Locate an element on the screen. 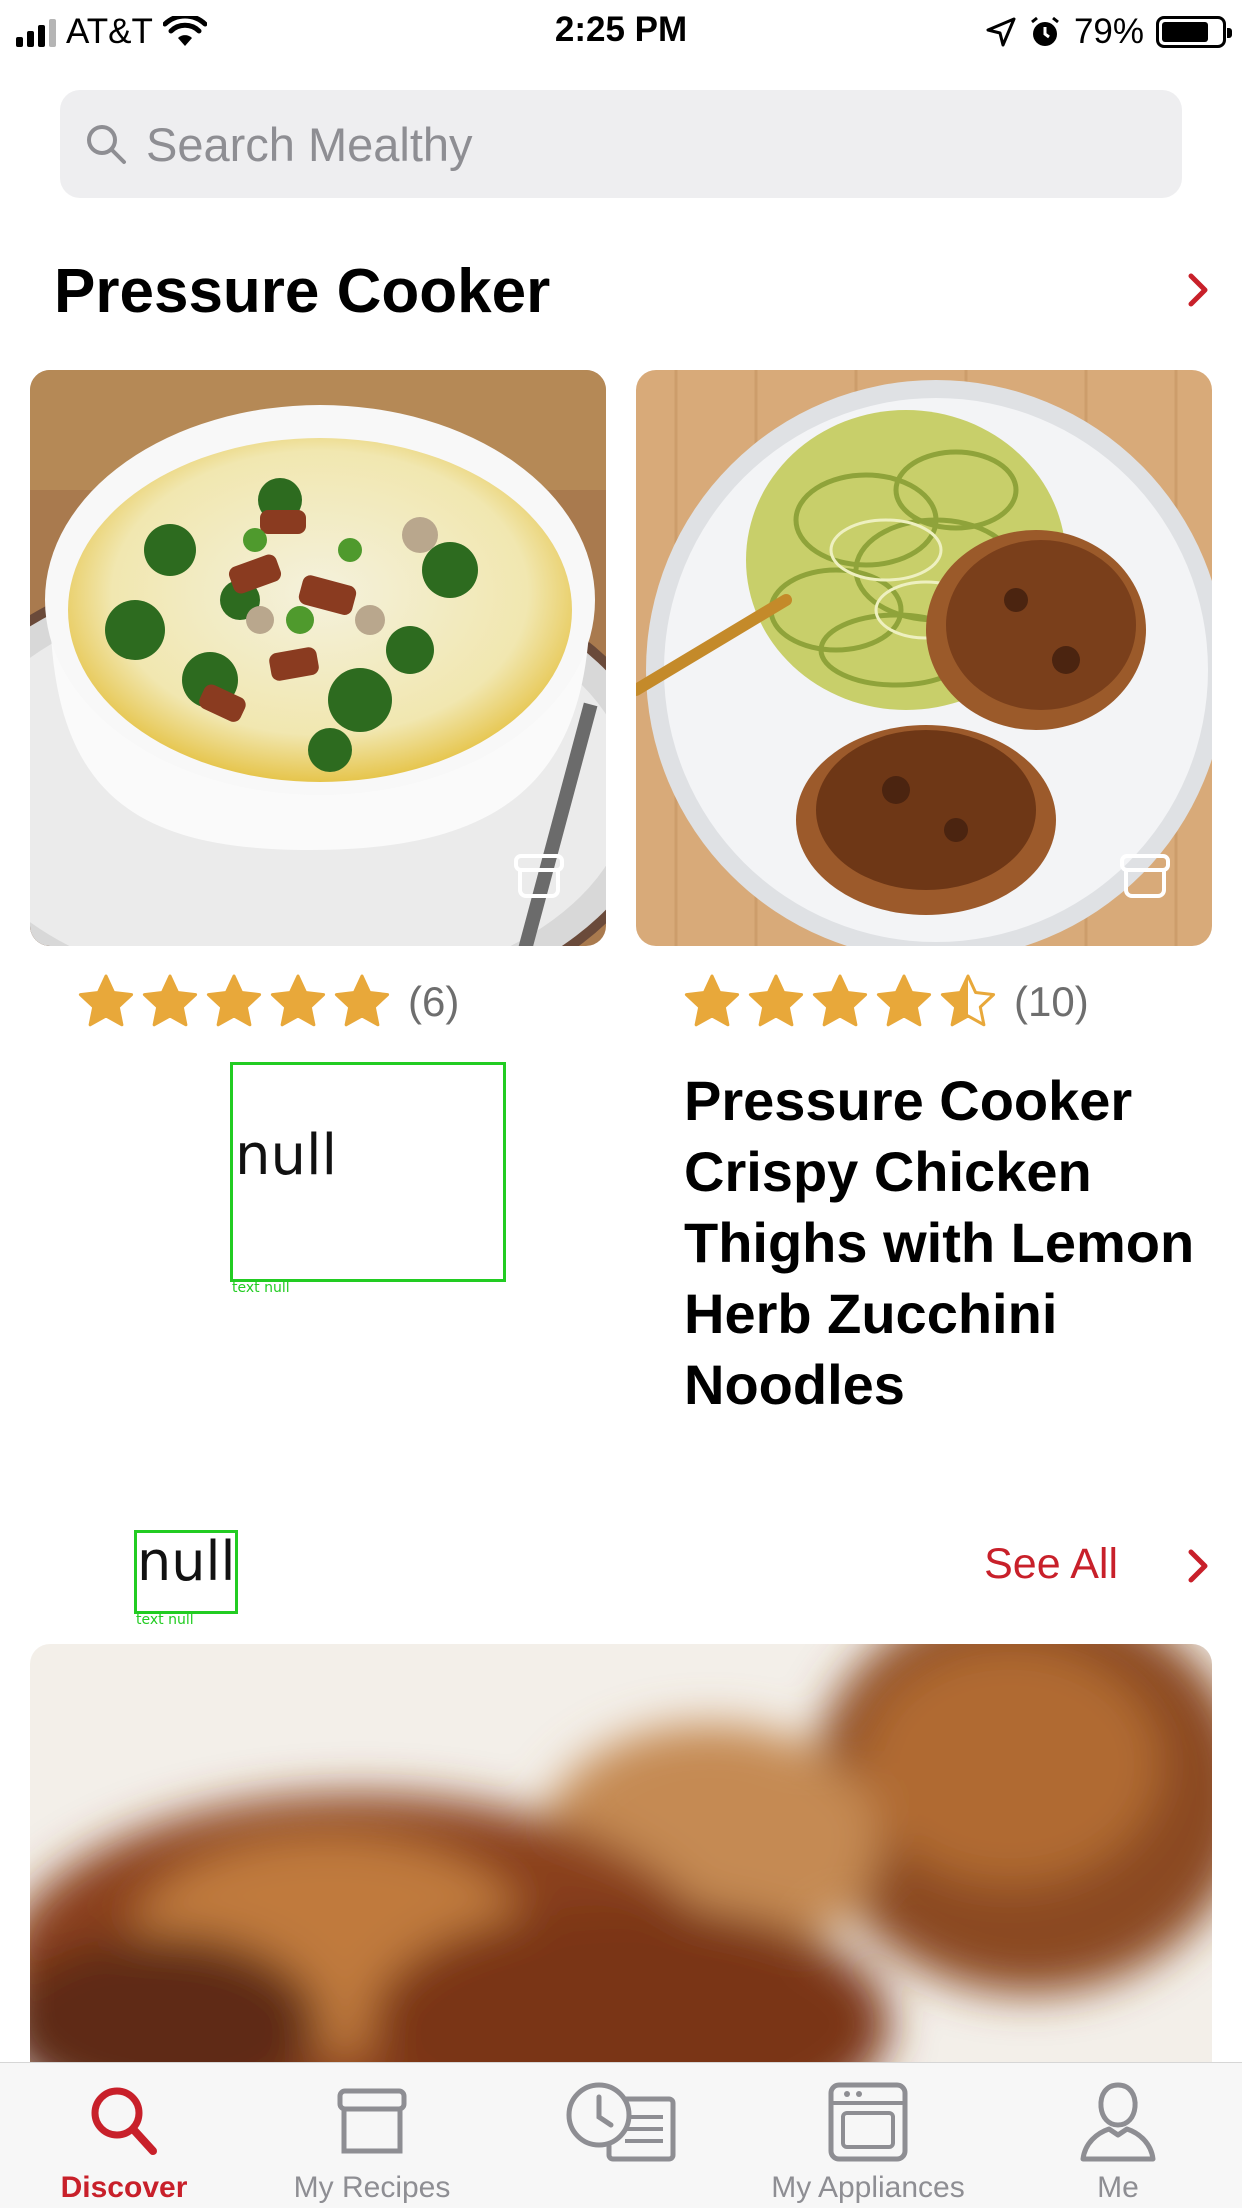 The image size is (1242, 2208). bottom-tab-bar: Discover My Recipes My Appliances Me is located at coordinates (621, 2135).